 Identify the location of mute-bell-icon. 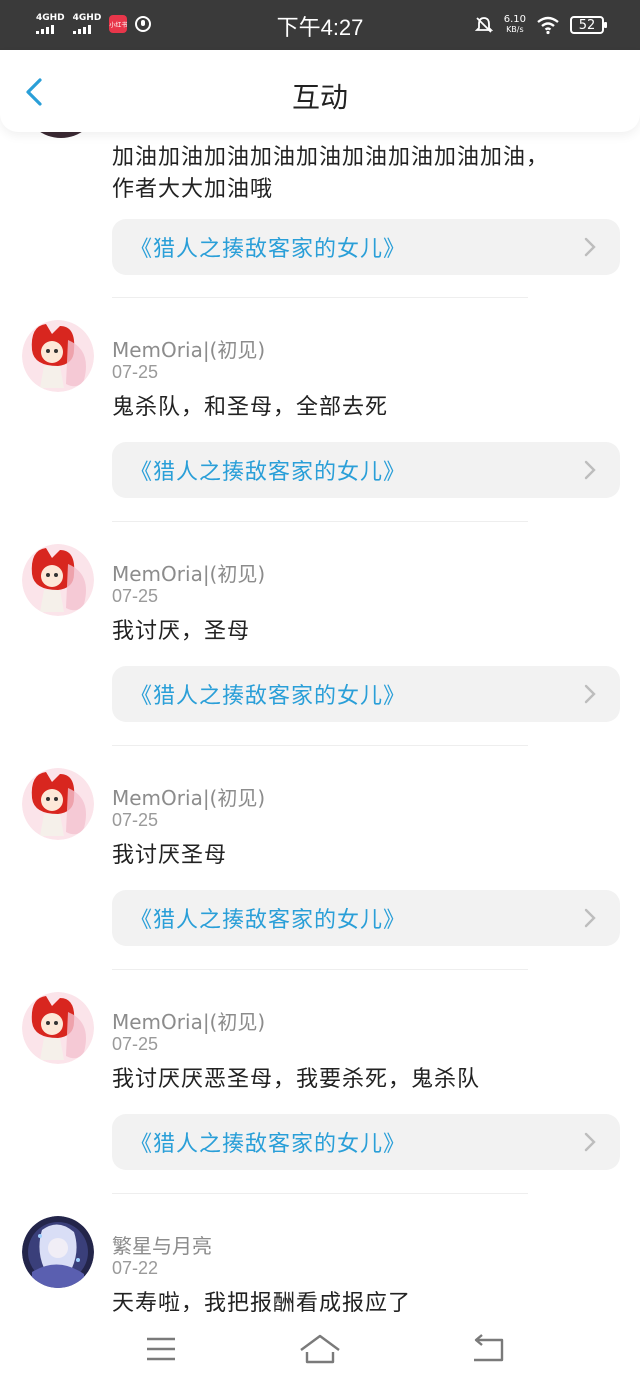
(483, 25).